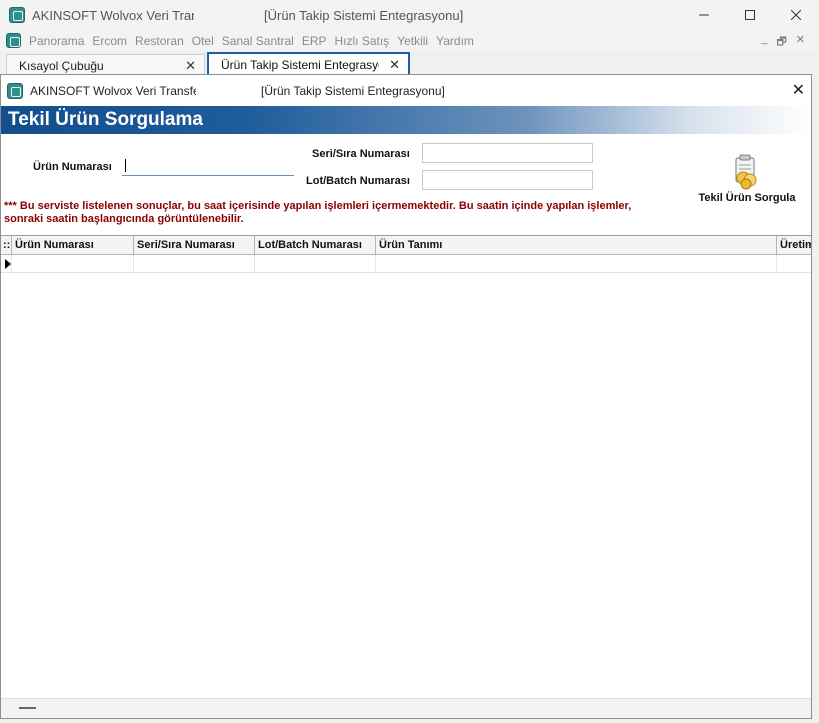 This screenshot has height=723, width=819. I want to click on table-row, so click(406, 264).